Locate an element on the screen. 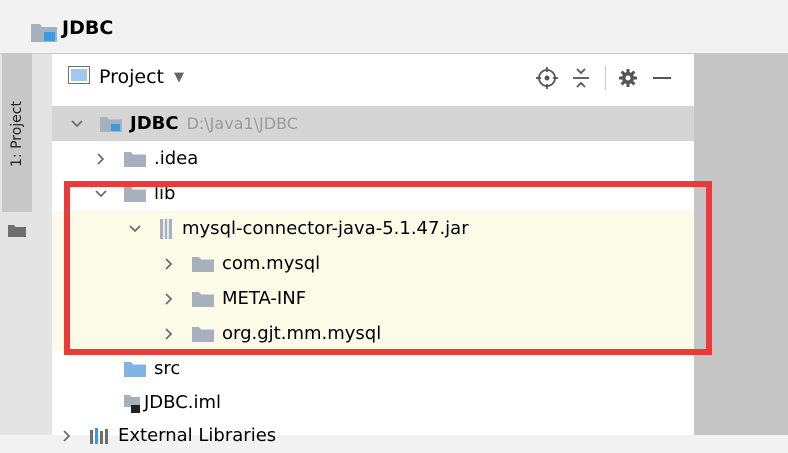  minimize-icon is located at coordinates (662, 78).